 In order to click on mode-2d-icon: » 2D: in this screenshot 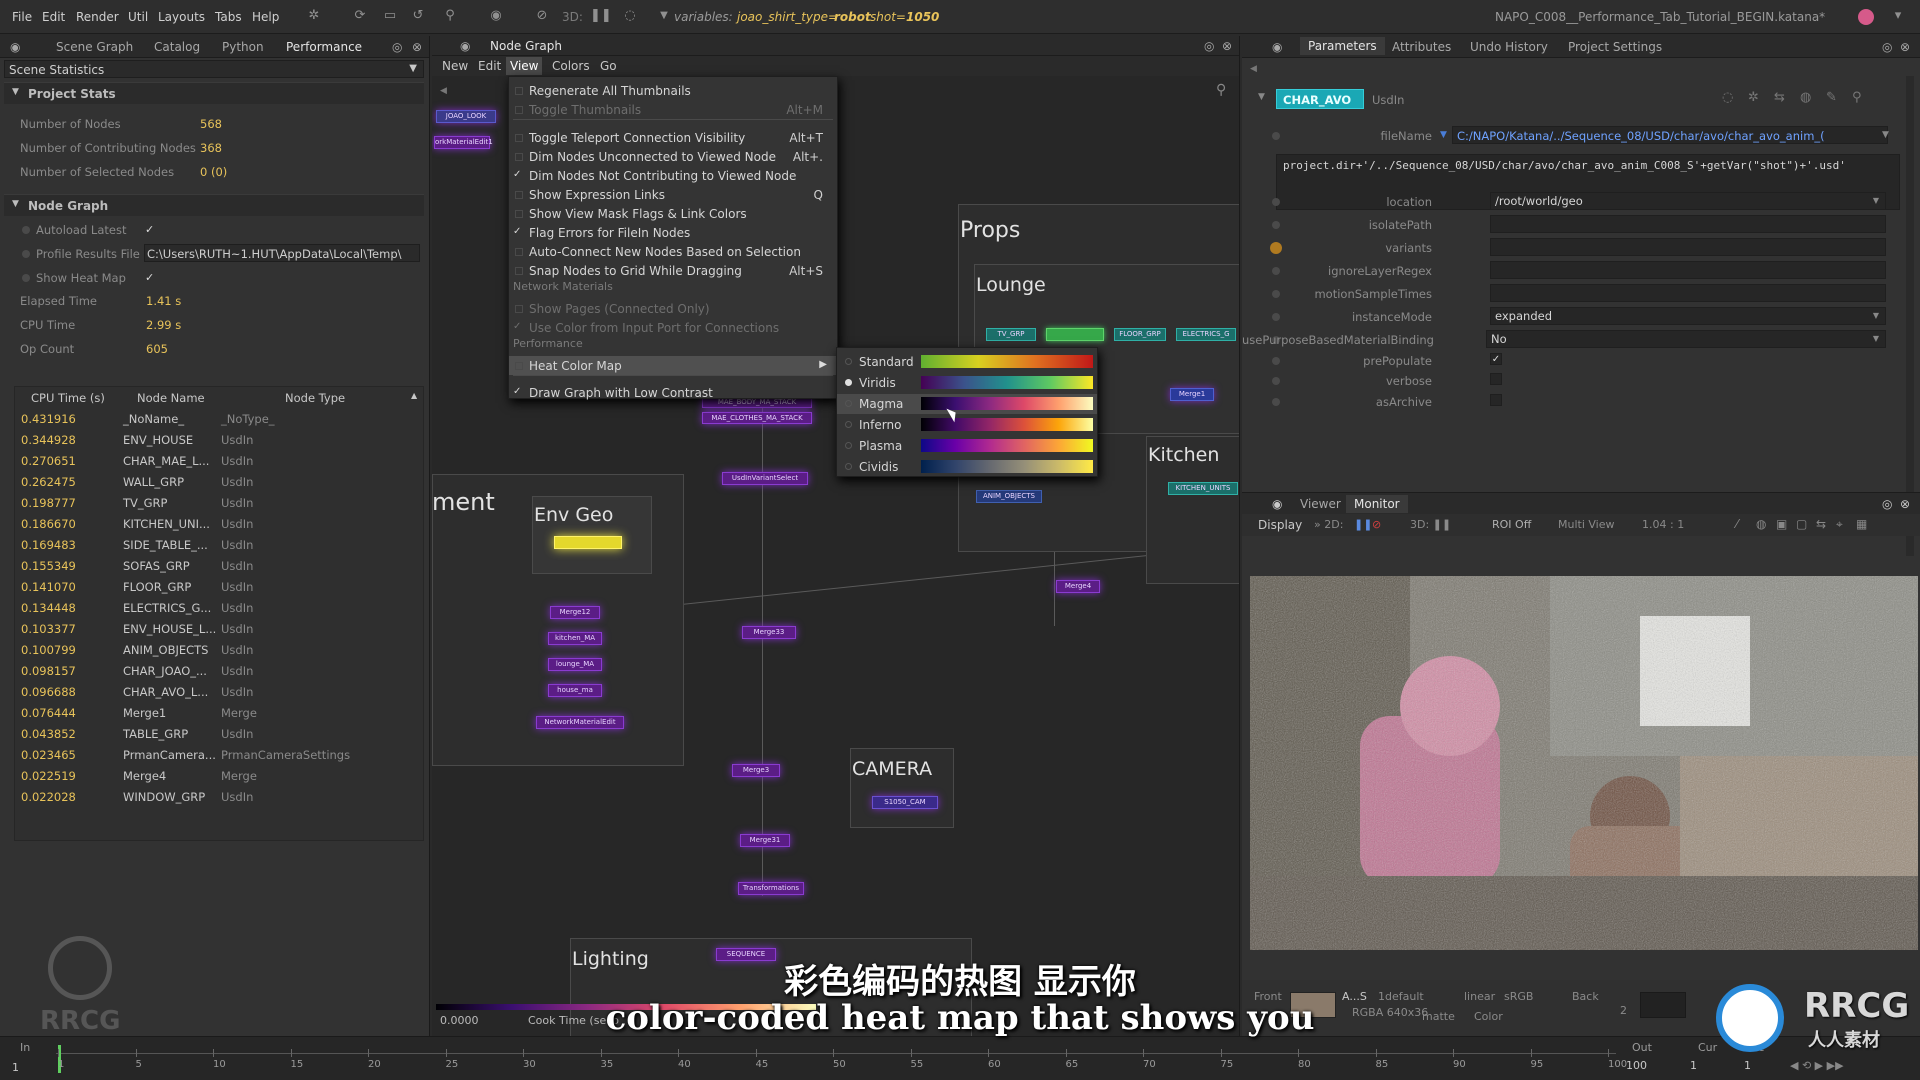, I will do `click(1328, 524)`.